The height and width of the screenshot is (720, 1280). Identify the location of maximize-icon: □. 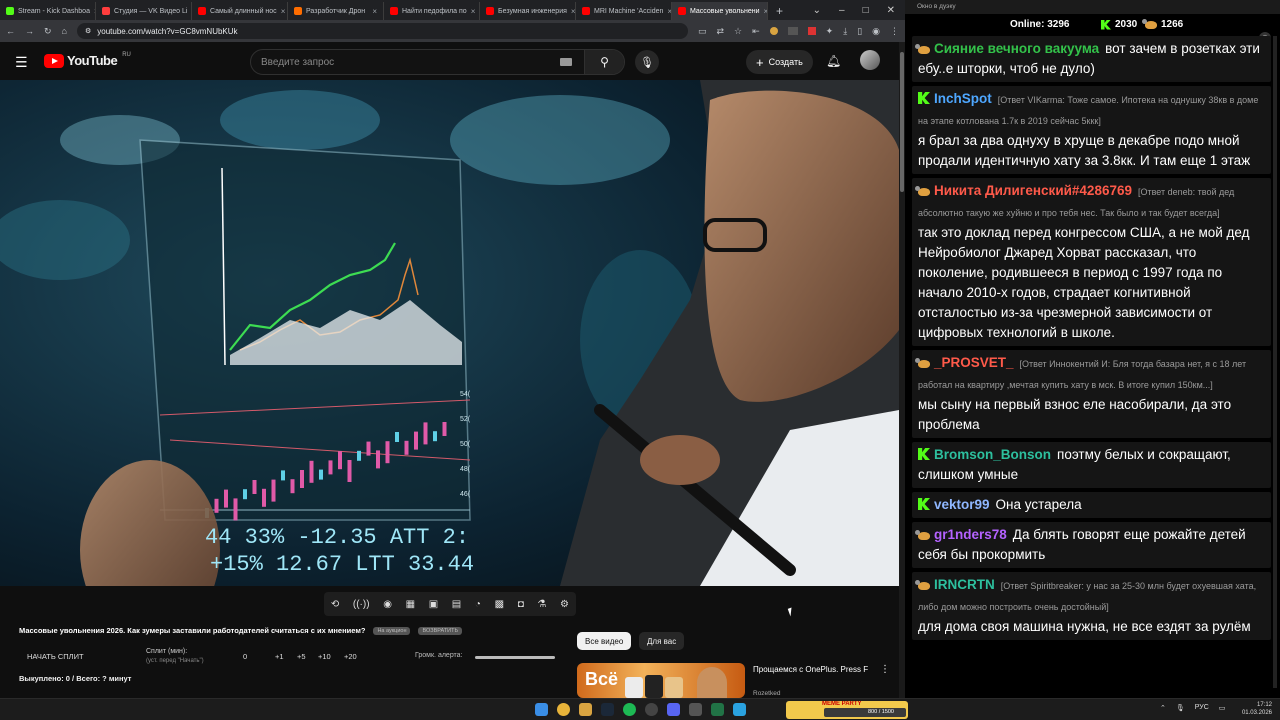
(866, 10).